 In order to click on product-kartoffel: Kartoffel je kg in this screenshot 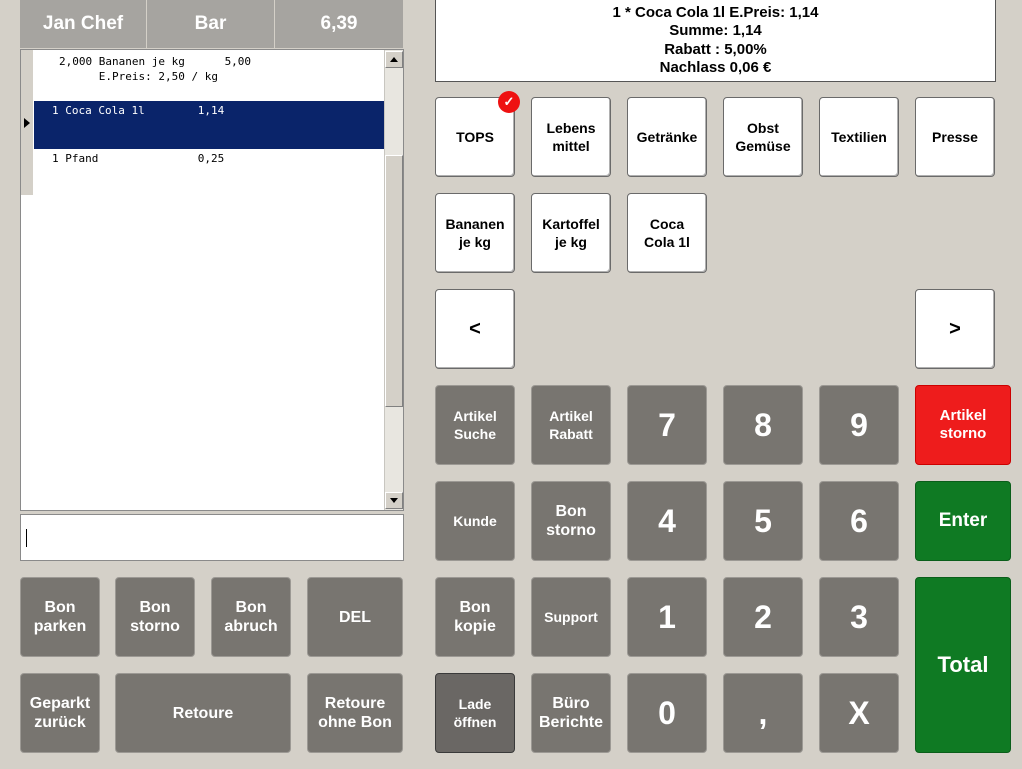, I will do `click(571, 233)`.